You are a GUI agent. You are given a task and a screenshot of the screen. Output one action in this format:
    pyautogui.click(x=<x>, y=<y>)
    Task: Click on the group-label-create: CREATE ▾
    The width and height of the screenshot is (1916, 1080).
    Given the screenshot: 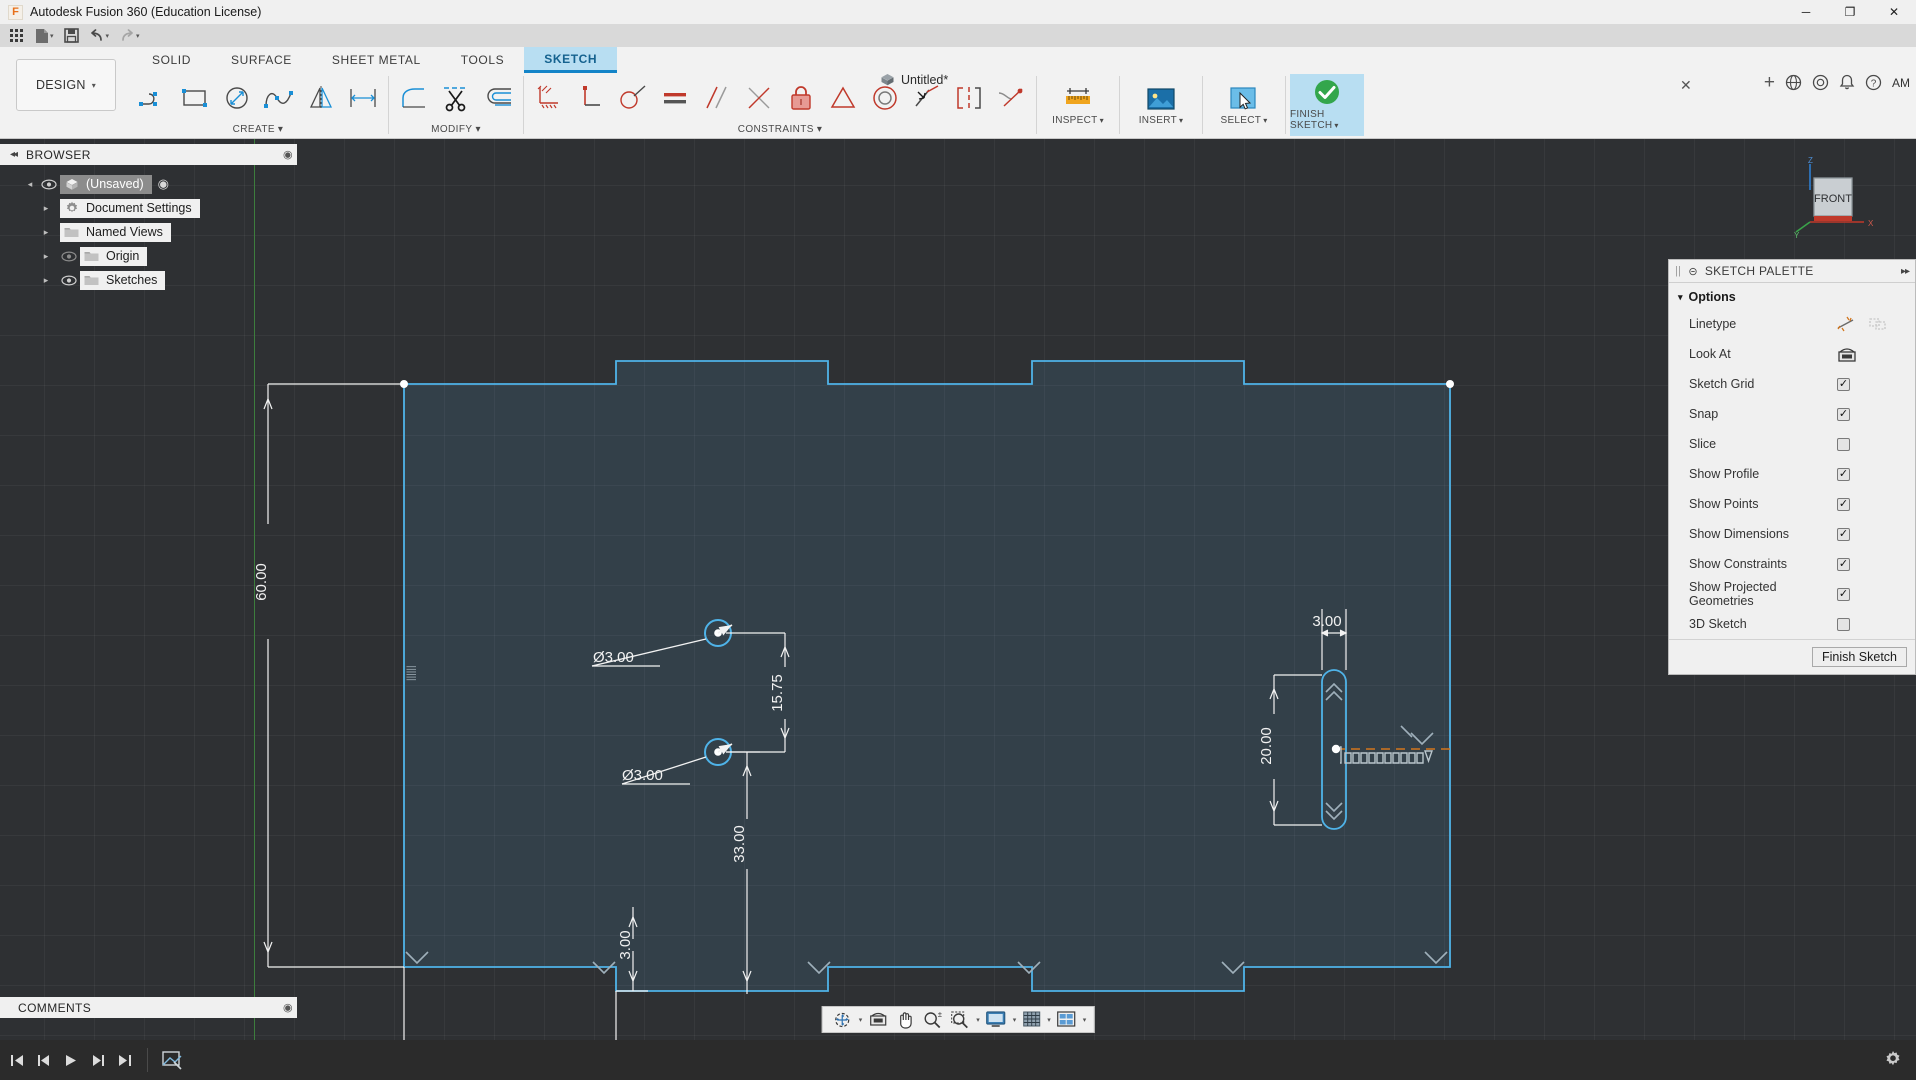 What is the action you would take?
    pyautogui.click(x=258, y=129)
    